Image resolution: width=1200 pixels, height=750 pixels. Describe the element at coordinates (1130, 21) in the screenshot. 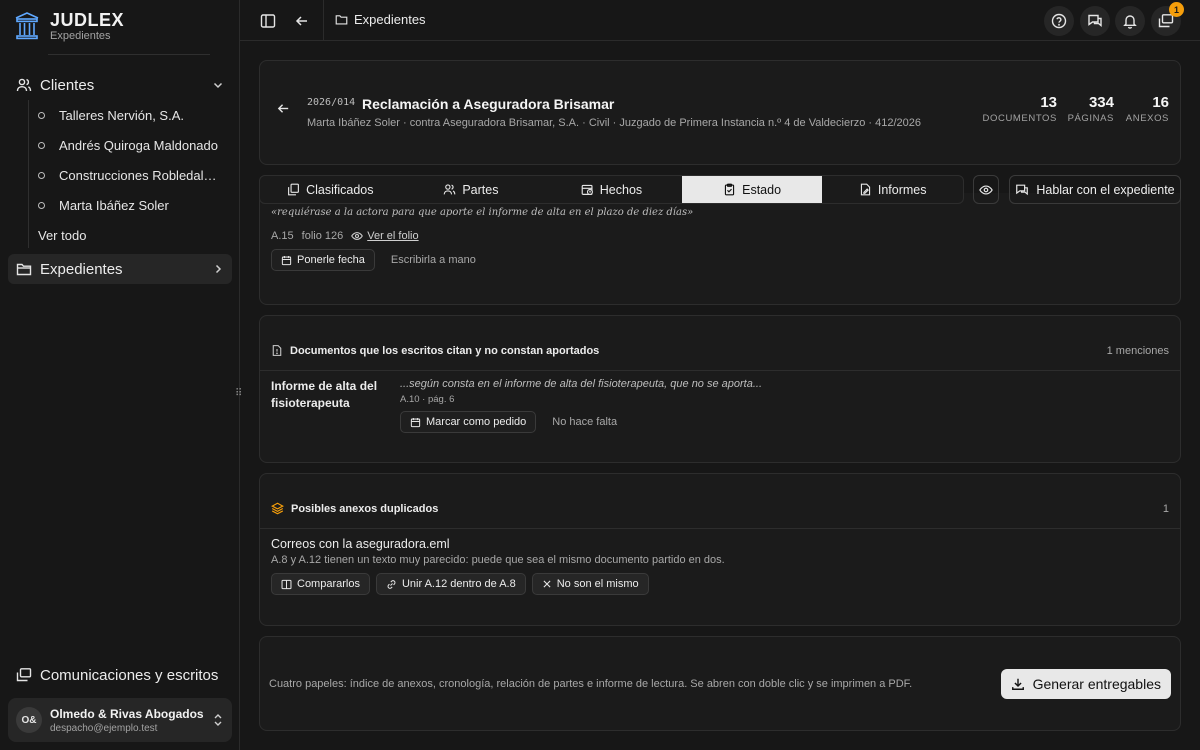

I see `bell-button` at that location.